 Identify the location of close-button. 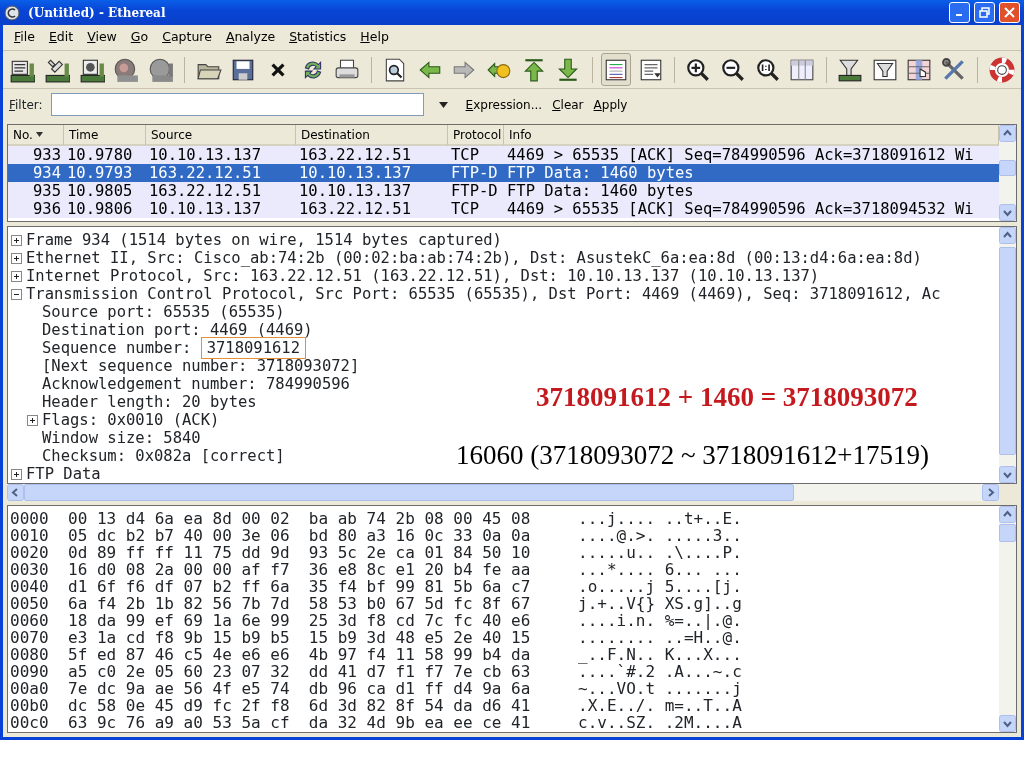
(1009, 12).